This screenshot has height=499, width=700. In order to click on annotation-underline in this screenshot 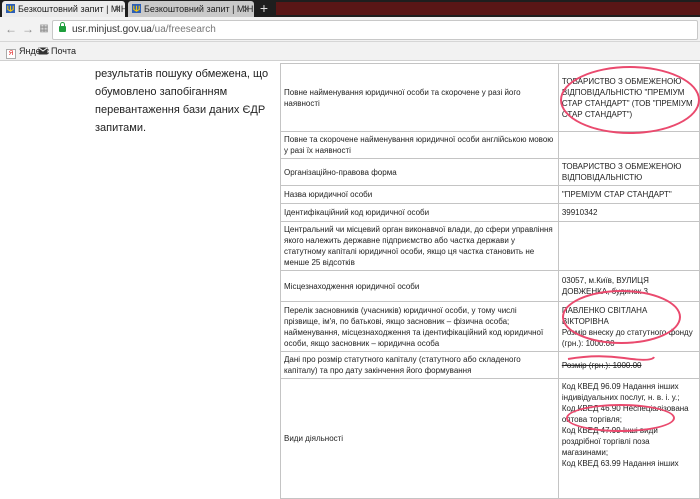, I will do `click(611, 358)`.